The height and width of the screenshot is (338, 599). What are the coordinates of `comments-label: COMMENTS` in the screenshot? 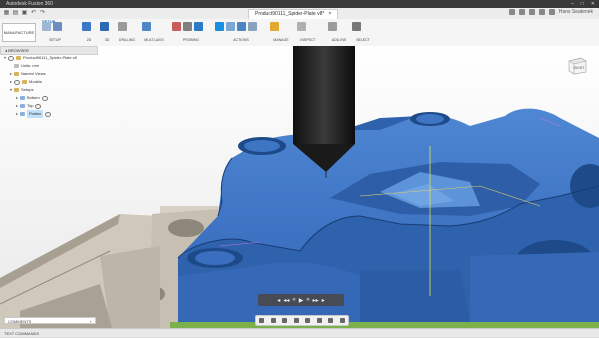 It's located at (20, 321).